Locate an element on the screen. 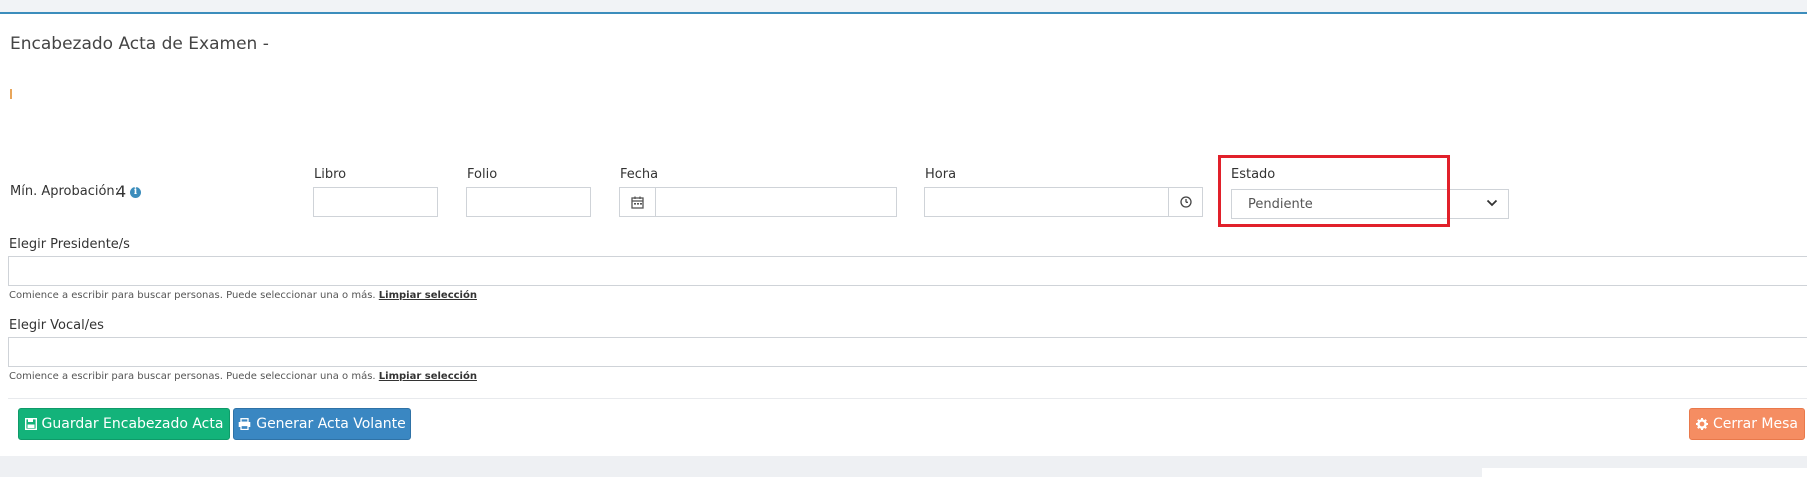 The height and width of the screenshot is (477, 1807). form-divider is located at coordinates (907, 398).